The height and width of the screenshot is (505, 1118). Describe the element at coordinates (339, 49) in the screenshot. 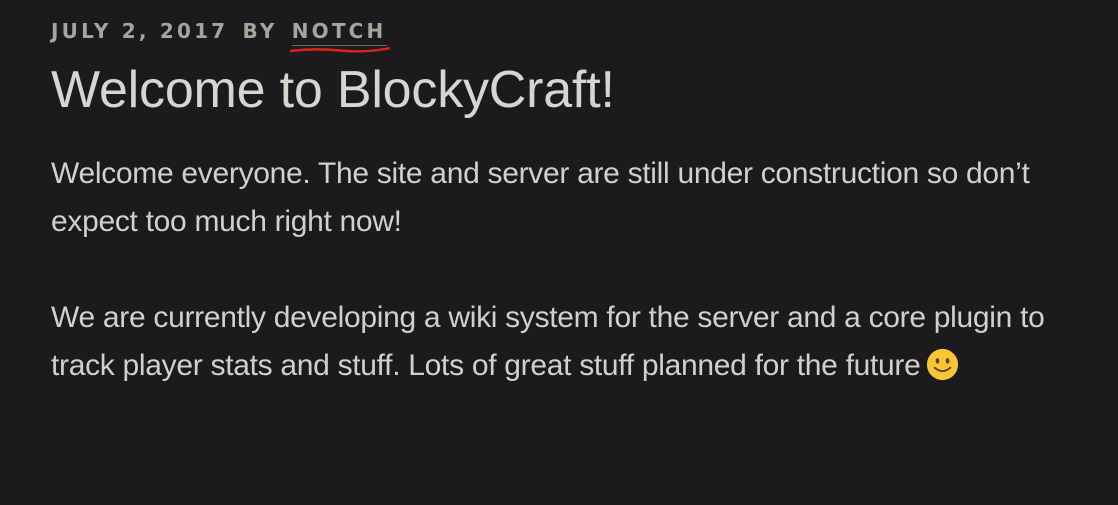

I see `spellcheck-underline` at that location.